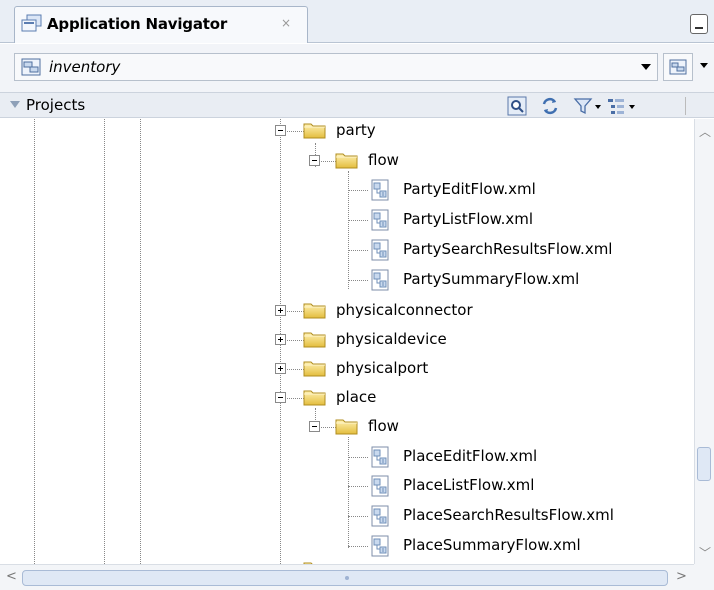 Image resolution: width=714 pixels, height=590 pixels. What do you see at coordinates (491, 279) in the screenshot?
I see `tree-node-label: PartySummaryFlow.xml` at bounding box center [491, 279].